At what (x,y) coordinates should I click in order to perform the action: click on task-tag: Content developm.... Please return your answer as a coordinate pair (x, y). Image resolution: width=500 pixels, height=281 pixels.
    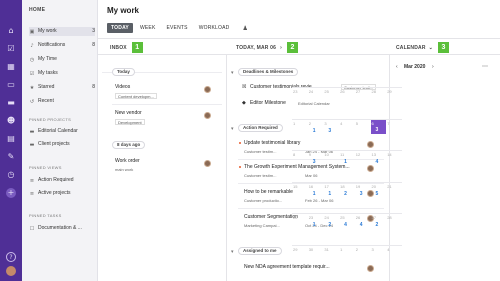
    Looking at the image, I should click on (136, 96).